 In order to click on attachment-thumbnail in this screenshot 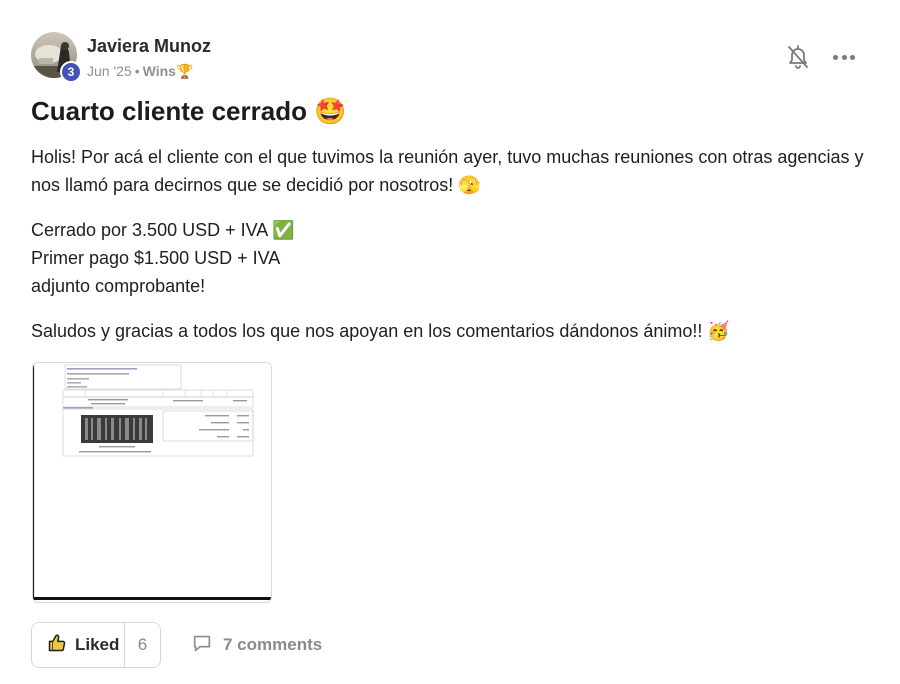, I will do `click(152, 482)`.